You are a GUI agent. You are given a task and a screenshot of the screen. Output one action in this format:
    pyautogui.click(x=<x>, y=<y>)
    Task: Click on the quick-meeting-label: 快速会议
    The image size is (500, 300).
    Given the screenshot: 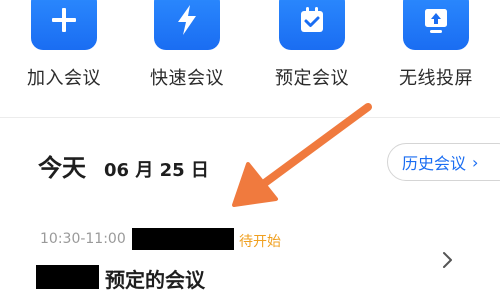 What is the action you would take?
    pyautogui.click(x=187, y=78)
    